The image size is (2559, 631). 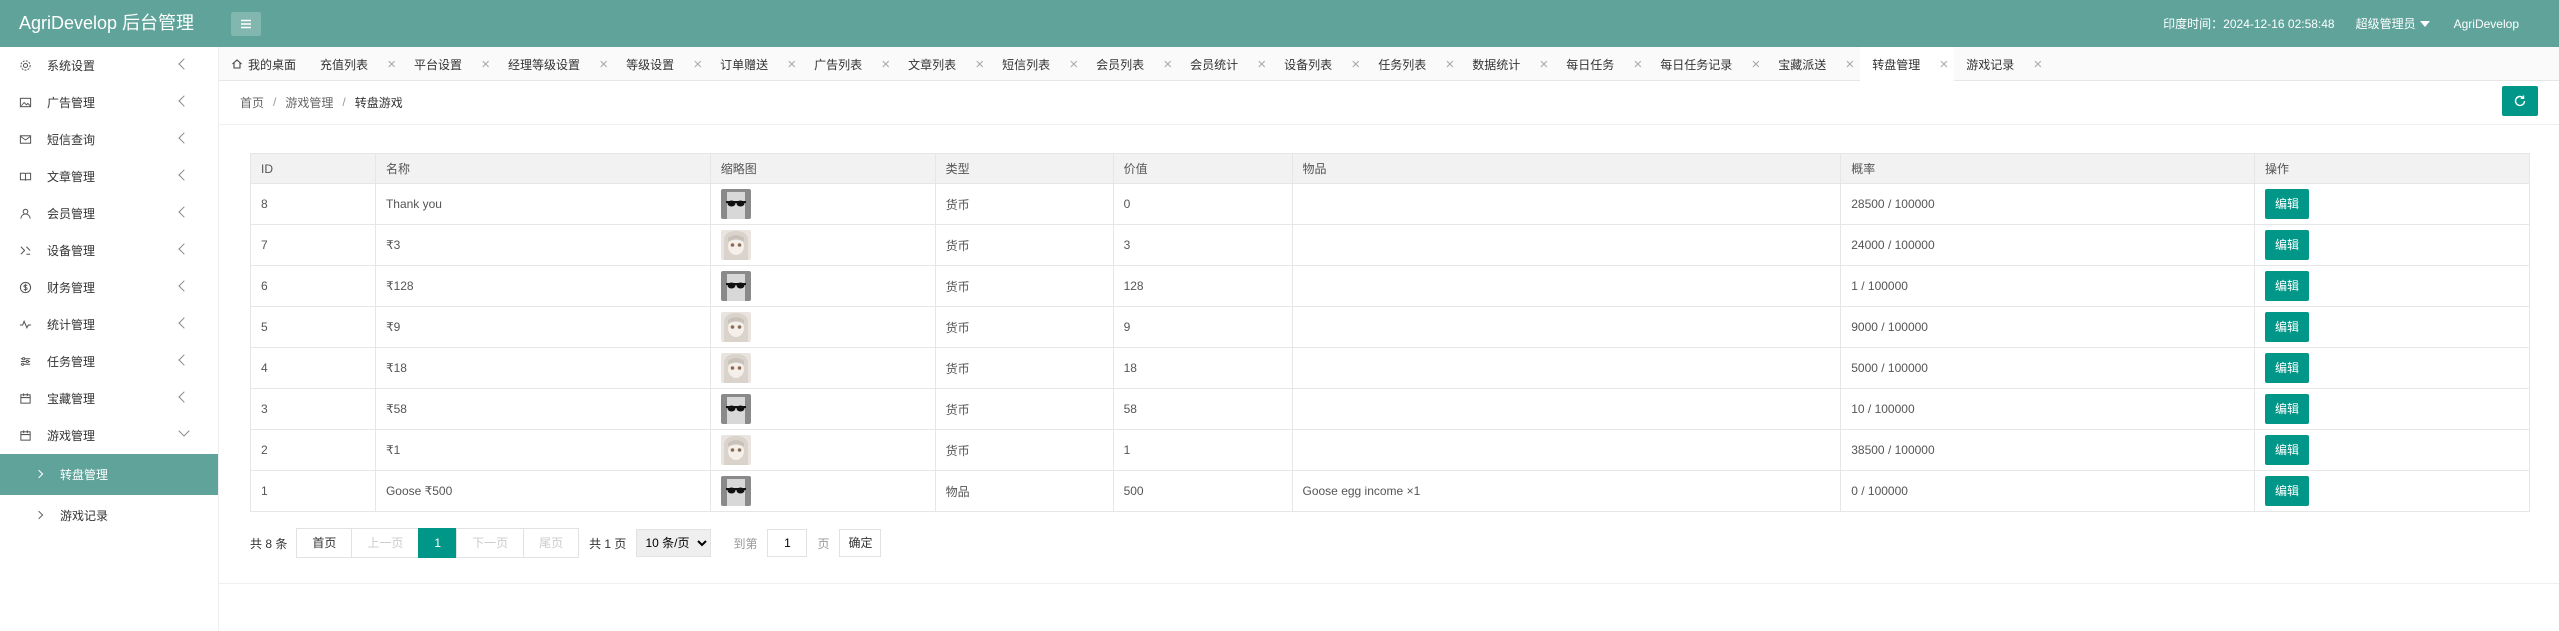 I want to click on hamburger-icon, so click(x=246, y=24).